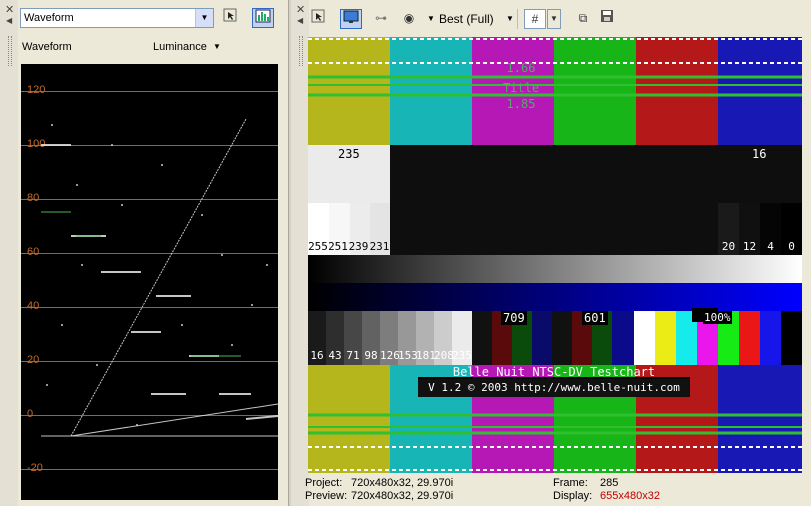  I want to click on gray-steps-labels: 16 43 71 98 126 153 181 208 235, so click(390, 355).